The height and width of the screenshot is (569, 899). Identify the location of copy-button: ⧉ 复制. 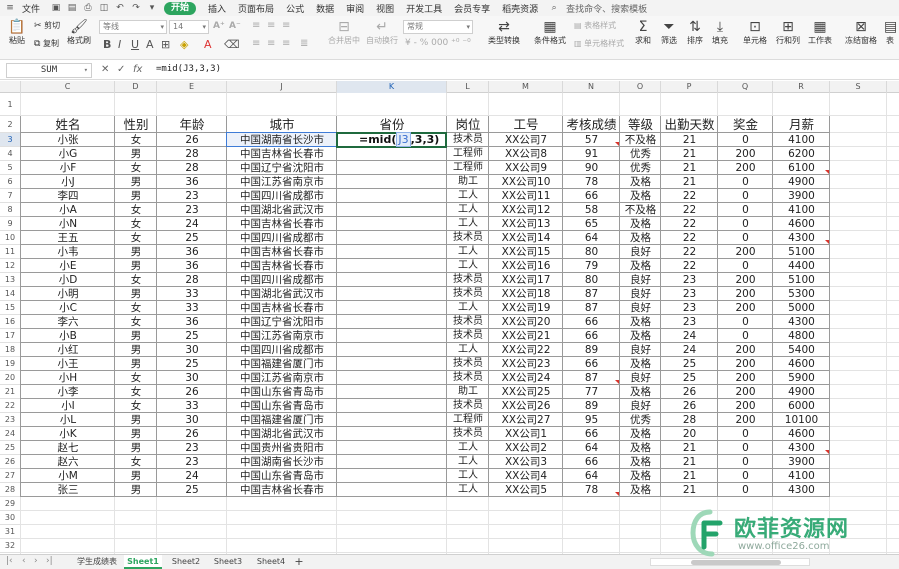
(48, 43).